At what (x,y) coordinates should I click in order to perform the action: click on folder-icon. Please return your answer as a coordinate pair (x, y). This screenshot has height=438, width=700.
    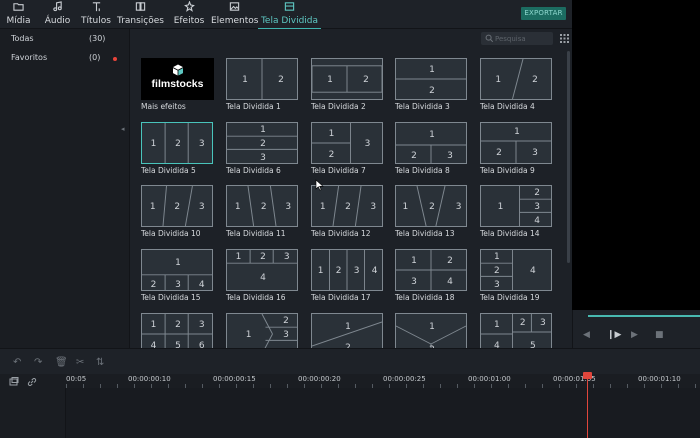
    Looking at the image, I should click on (18, 8).